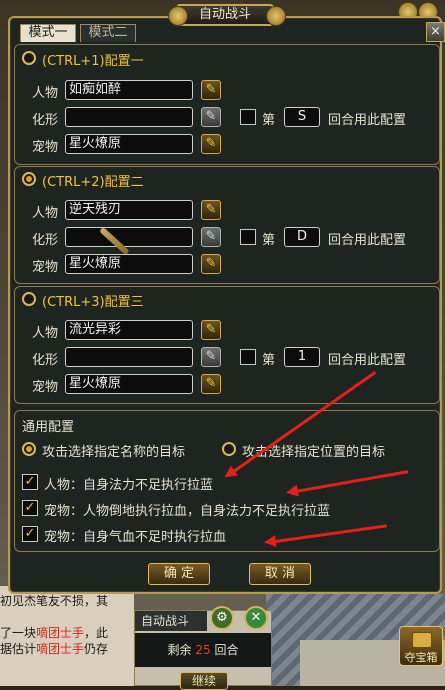 The image size is (445, 690). I want to click on option-3-checkbox: ✓, so click(30, 534).